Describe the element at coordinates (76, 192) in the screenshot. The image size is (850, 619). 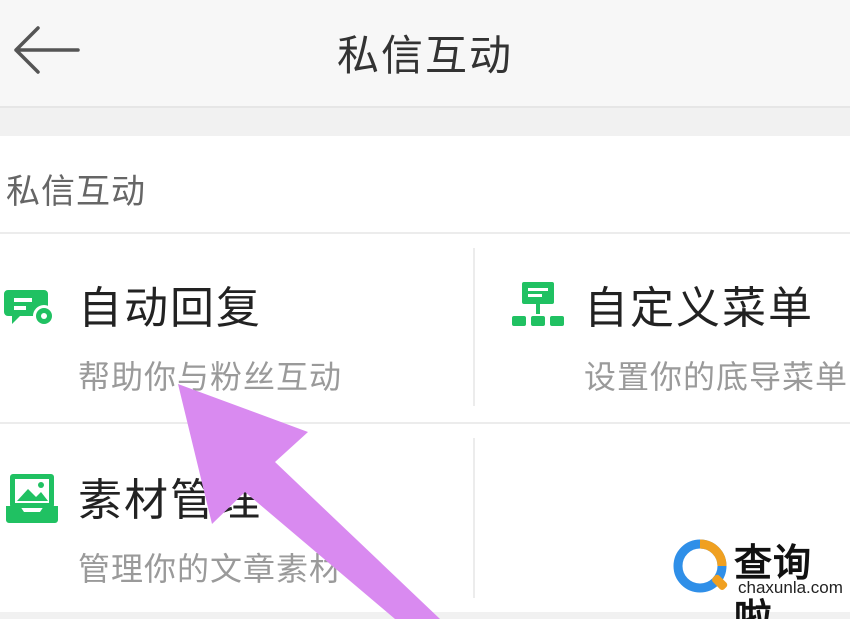
I see `section-title: 私信互动` at that location.